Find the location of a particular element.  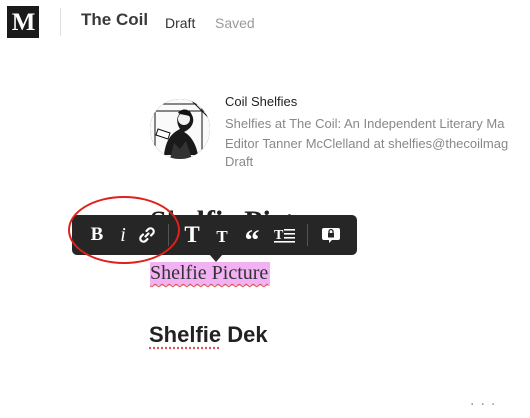

draft-status: Draft is located at coordinates (180, 23).